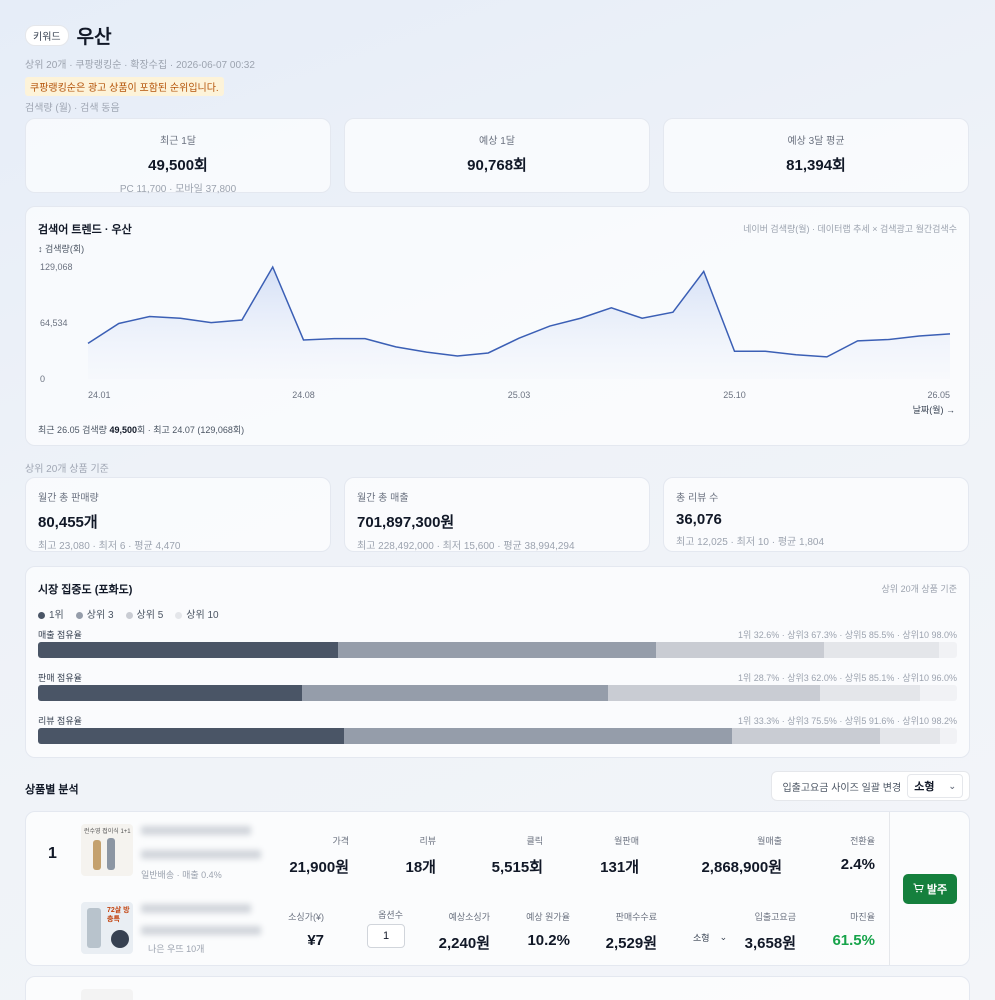 Image resolution: width=995 pixels, height=1000 pixels. I want to click on option-count-input: 1, so click(386, 936).